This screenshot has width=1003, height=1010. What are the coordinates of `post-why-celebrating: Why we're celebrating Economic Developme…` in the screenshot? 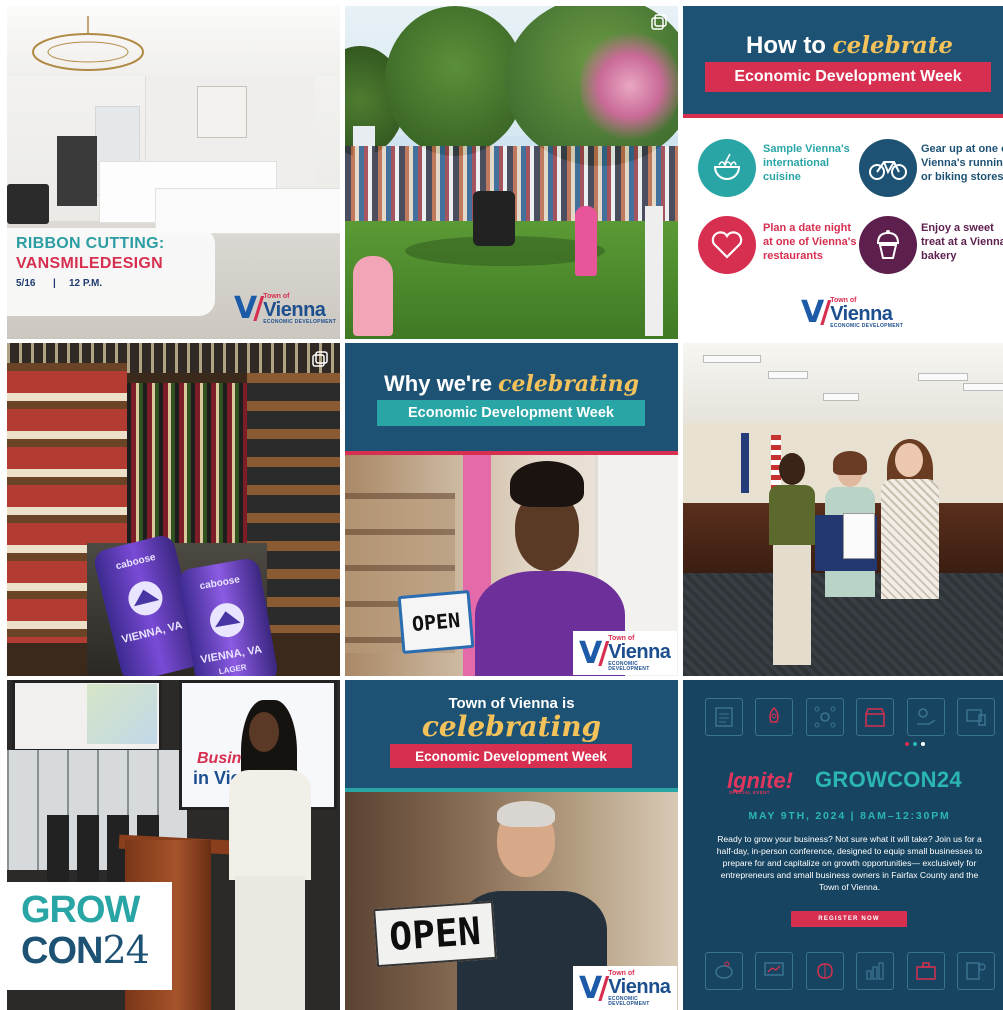 It's located at (511, 509).